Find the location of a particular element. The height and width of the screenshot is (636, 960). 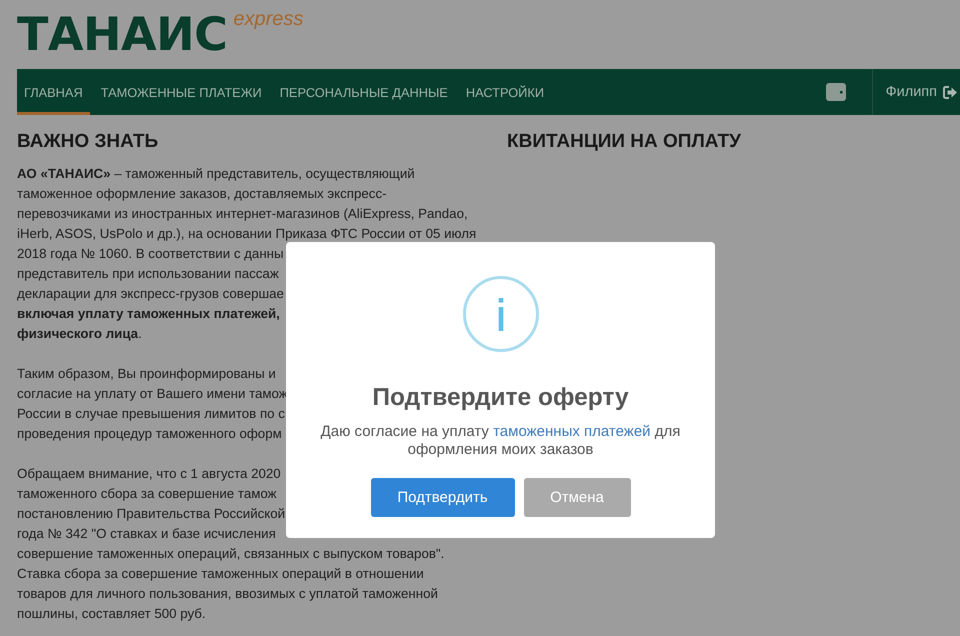

nav-tab: ПЕРСОНАЛЬНЫЕ ДАННЫЕ is located at coordinates (363, 92).